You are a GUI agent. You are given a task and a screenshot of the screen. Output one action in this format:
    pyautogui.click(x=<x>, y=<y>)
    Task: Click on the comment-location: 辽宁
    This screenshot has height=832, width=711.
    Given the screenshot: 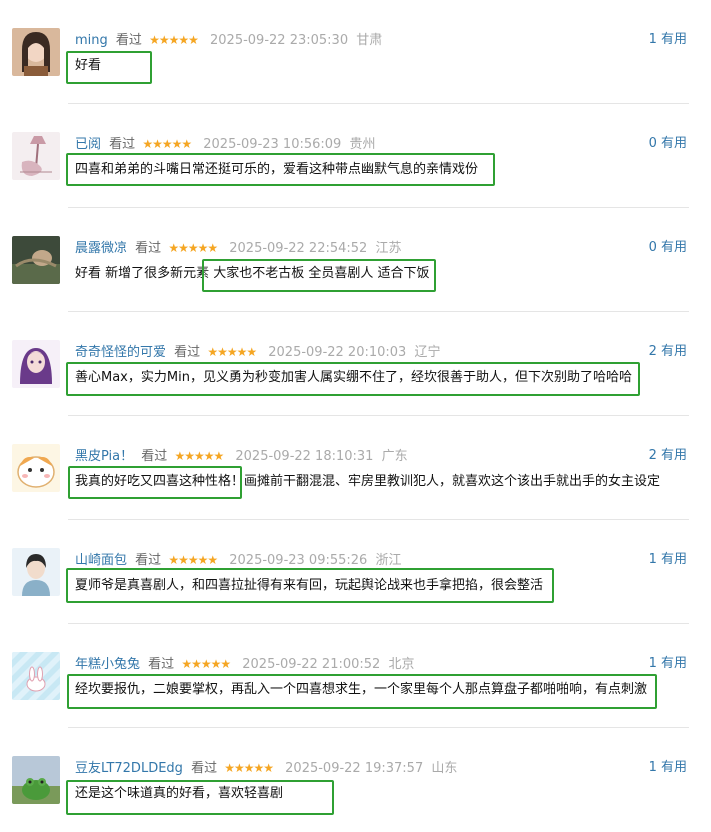 What is the action you would take?
    pyautogui.click(x=427, y=352)
    